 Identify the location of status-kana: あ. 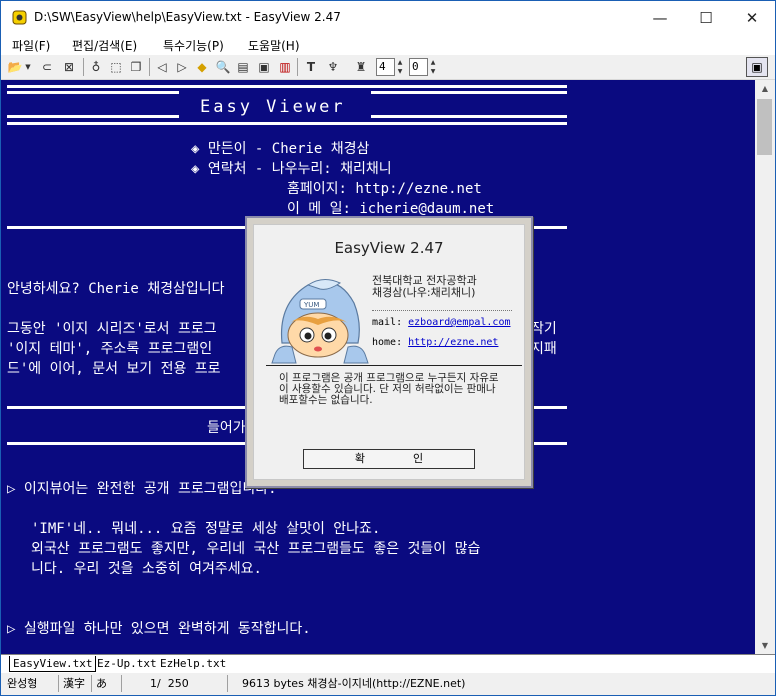
(104, 683).